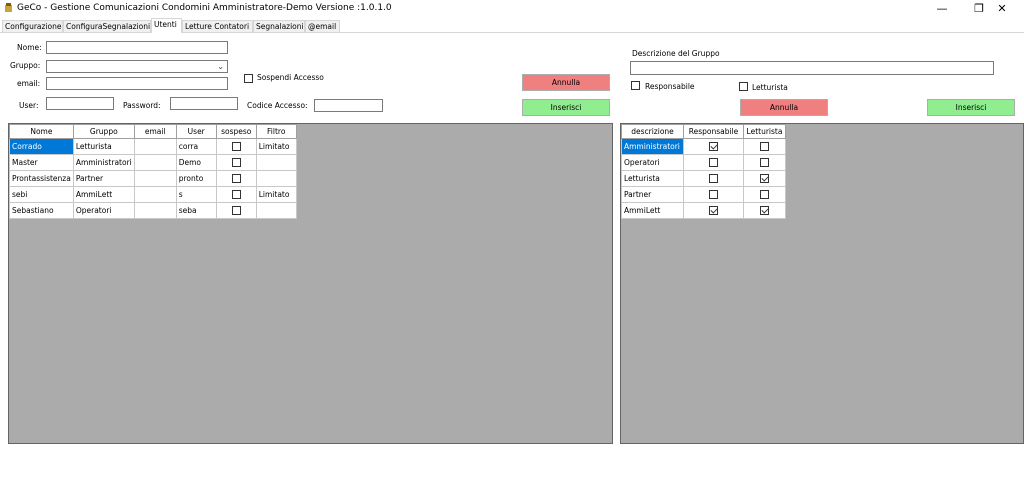 This screenshot has width=1024, height=491. Describe the element at coordinates (279, 26) in the screenshot. I see `tab-segnalazioni: Segnalazioni` at that location.